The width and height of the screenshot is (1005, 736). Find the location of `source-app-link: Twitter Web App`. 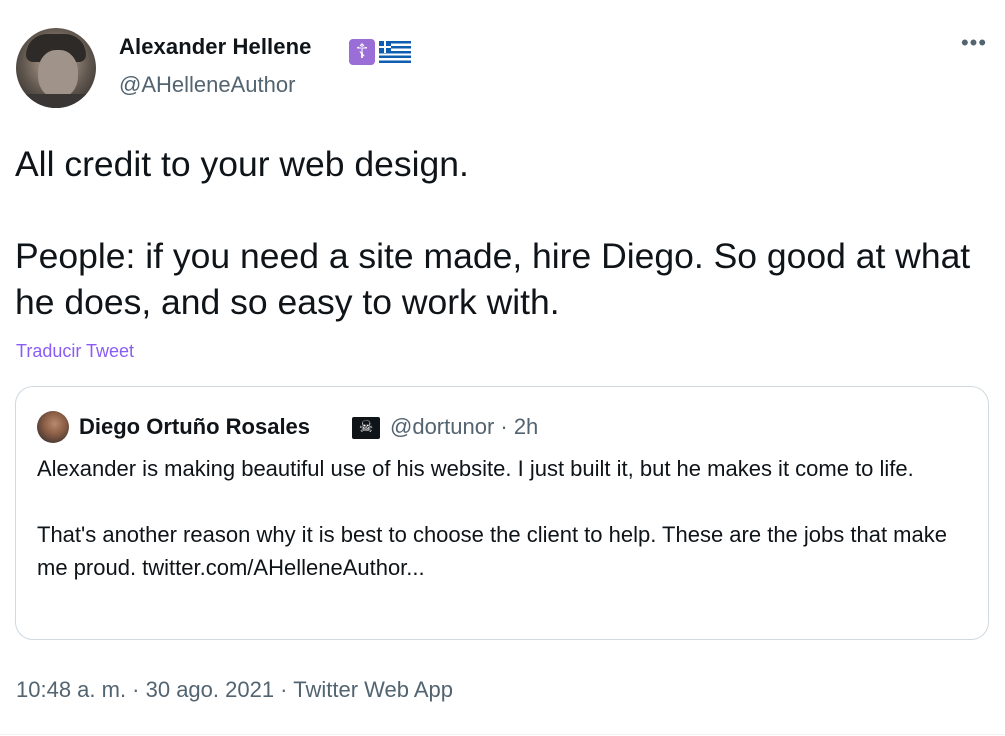

source-app-link: Twitter Web App is located at coordinates (373, 689).